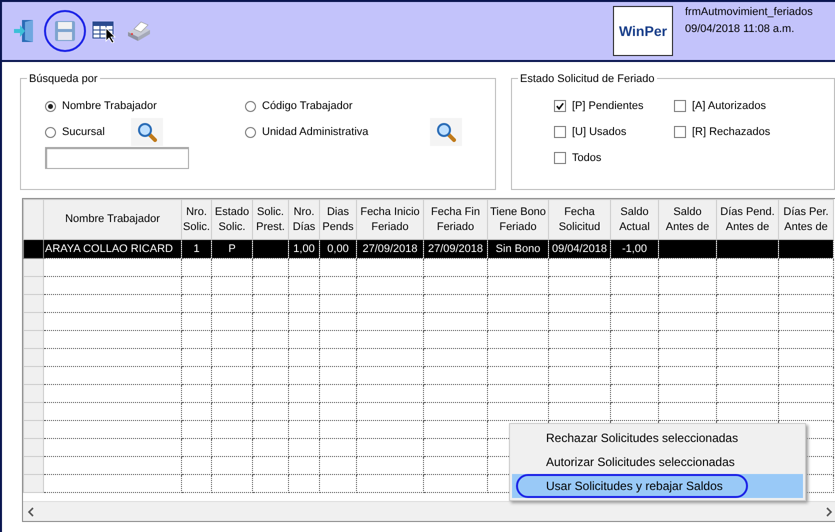 The image size is (835, 532). What do you see at coordinates (338, 249) in the screenshot?
I see `table-cell: 0,00` at bounding box center [338, 249].